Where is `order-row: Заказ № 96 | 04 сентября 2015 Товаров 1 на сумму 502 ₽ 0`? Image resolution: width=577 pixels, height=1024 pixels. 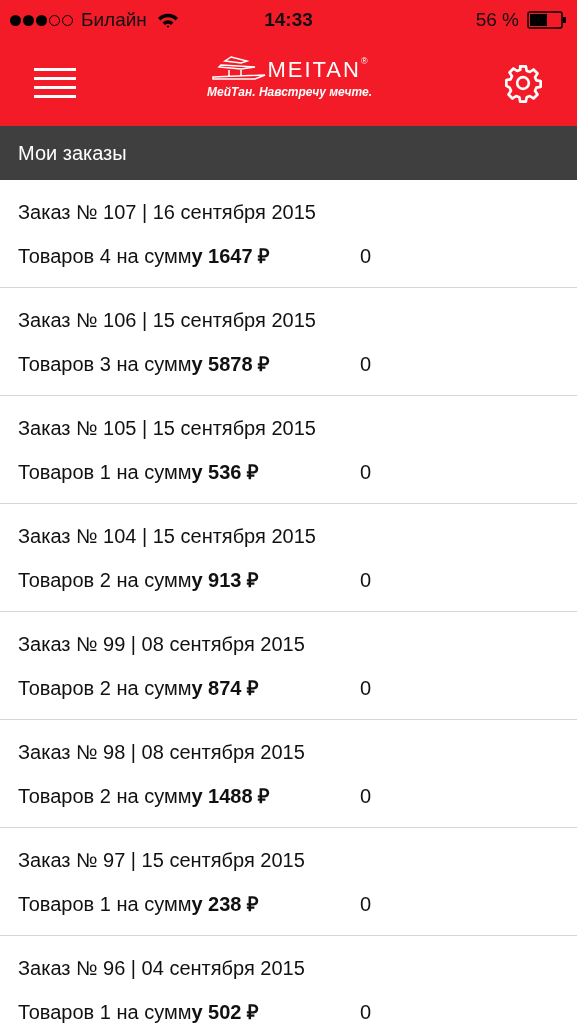 order-row: Заказ № 96 | 04 сентября 2015 Товаров 1 на сумму 502 ₽ 0 is located at coordinates (288, 980).